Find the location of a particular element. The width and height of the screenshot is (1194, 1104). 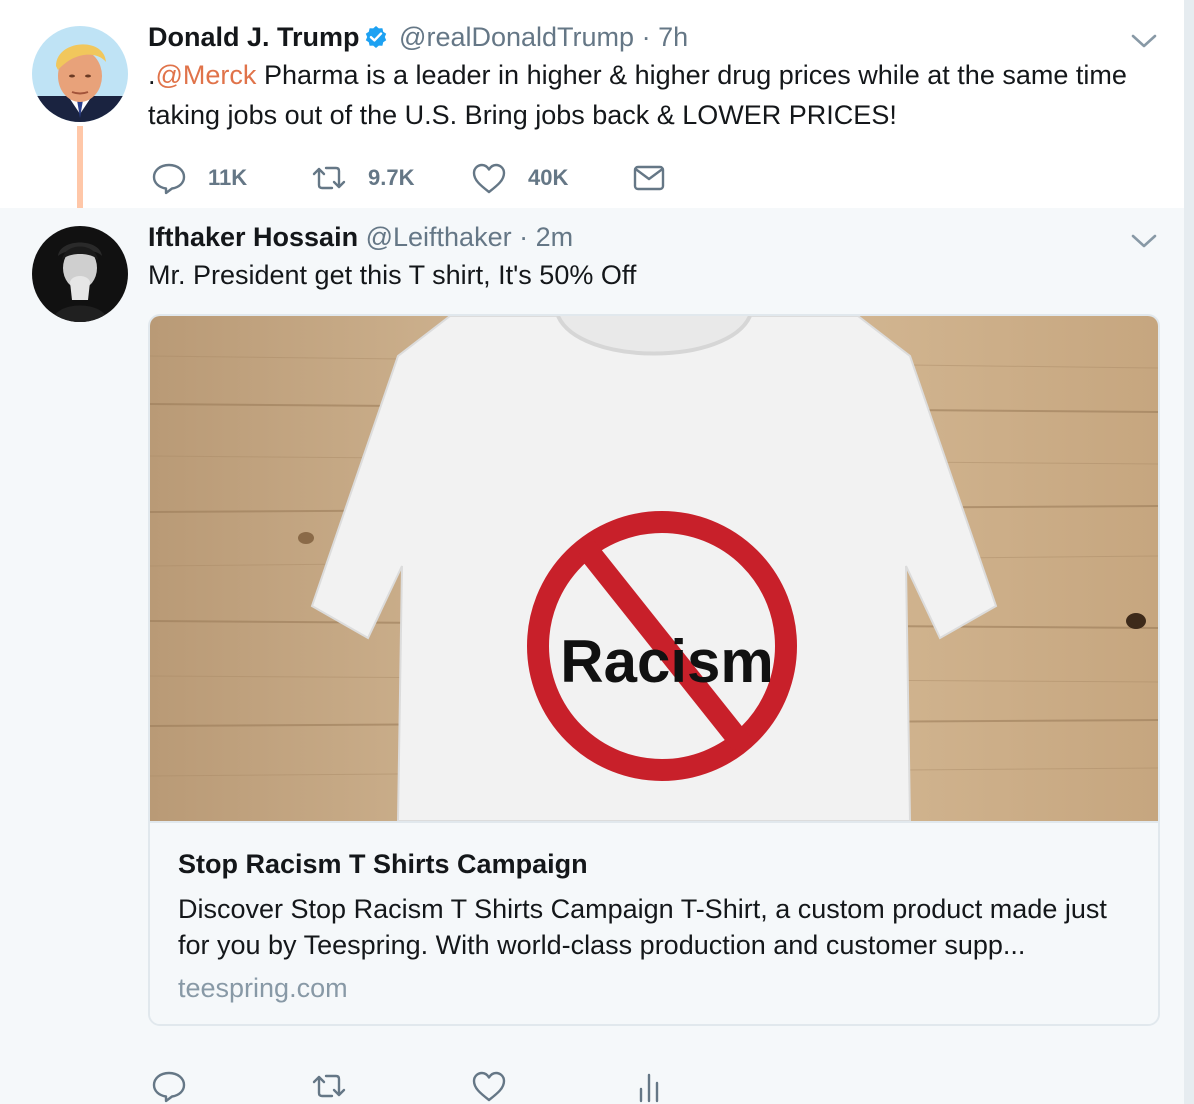

verified-badge-icon is located at coordinates (376, 35).